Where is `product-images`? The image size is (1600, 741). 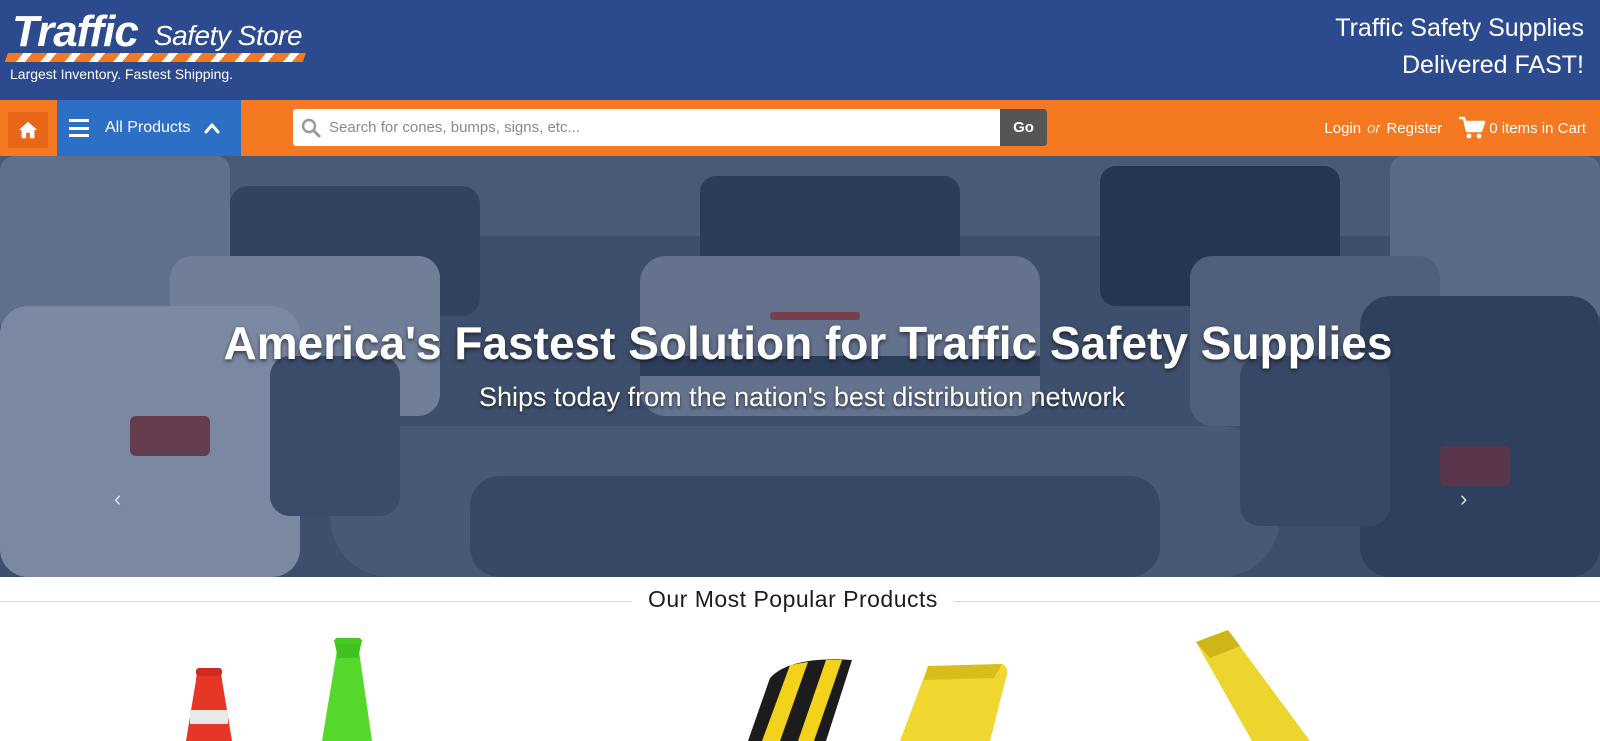
product-images is located at coordinates (748, 685).